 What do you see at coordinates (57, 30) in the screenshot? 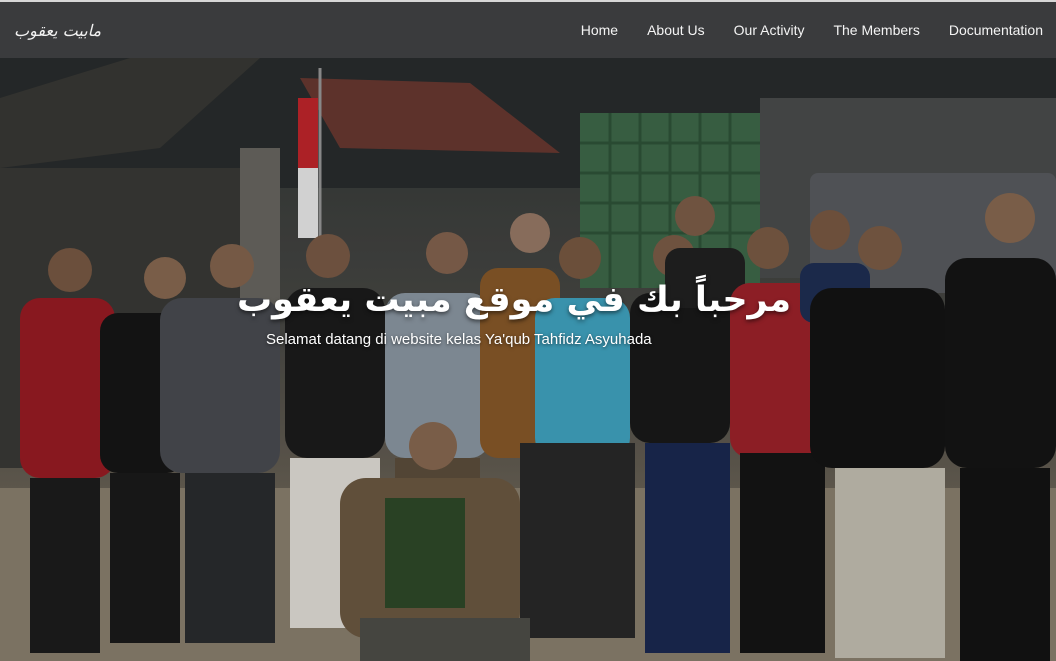
I see `brand-logo-text: مابيت يعقوب` at bounding box center [57, 30].